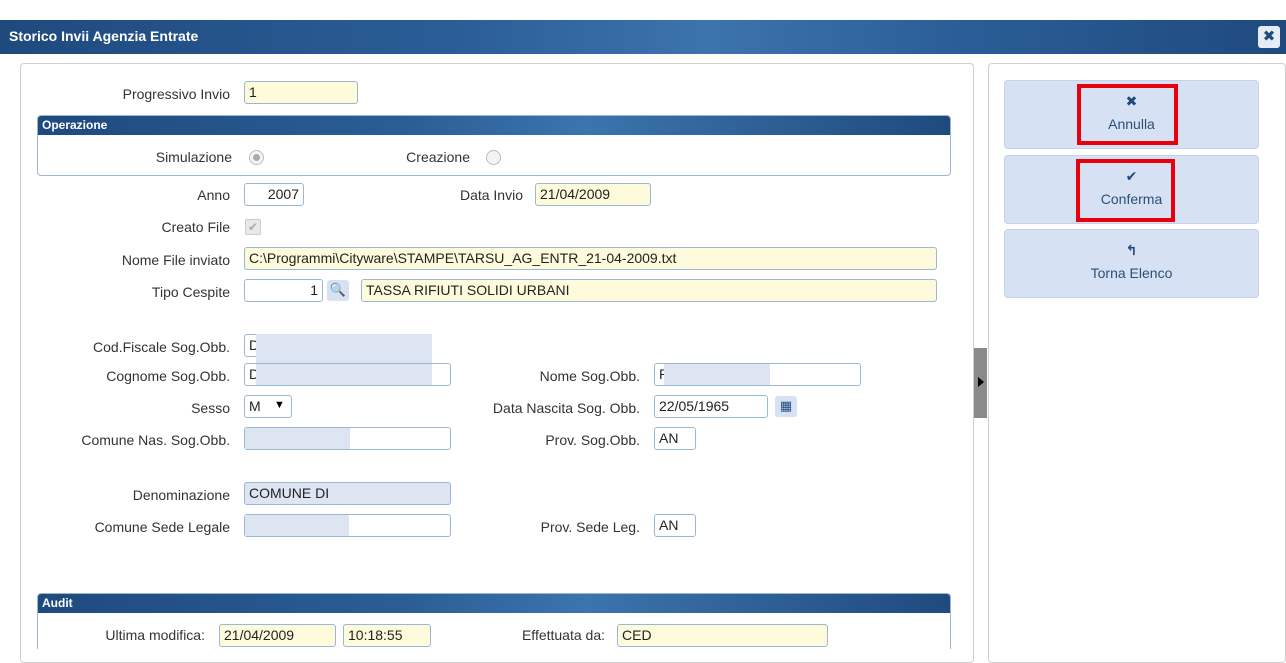  What do you see at coordinates (649, 290) in the screenshot?
I see `tipo-cespite-description: TASSA RIFIUTI SOLIDI URBANI` at bounding box center [649, 290].